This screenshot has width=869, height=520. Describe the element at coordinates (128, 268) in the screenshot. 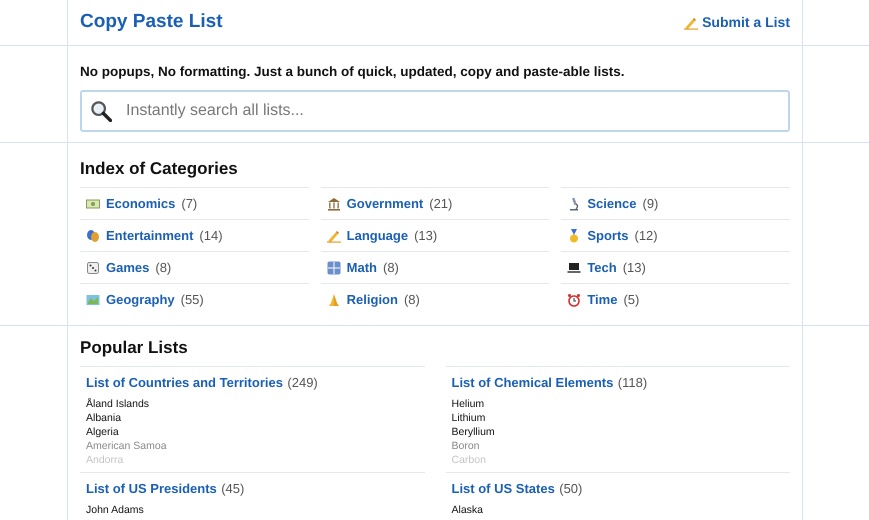

I see `category-link: Games` at that location.